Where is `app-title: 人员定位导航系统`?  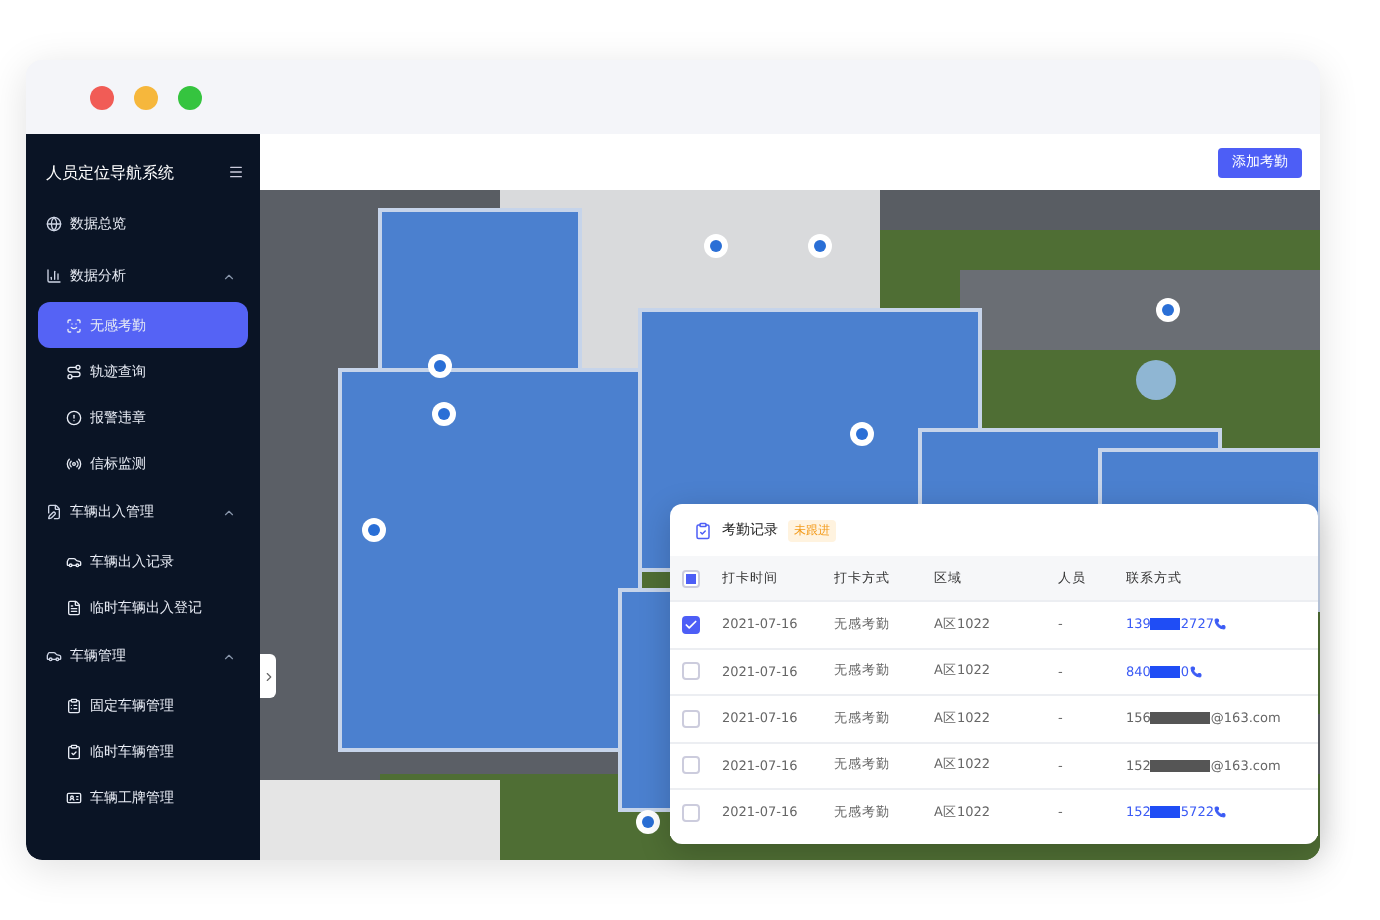 app-title: 人员定位导航系统 is located at coordinates (110, 172).